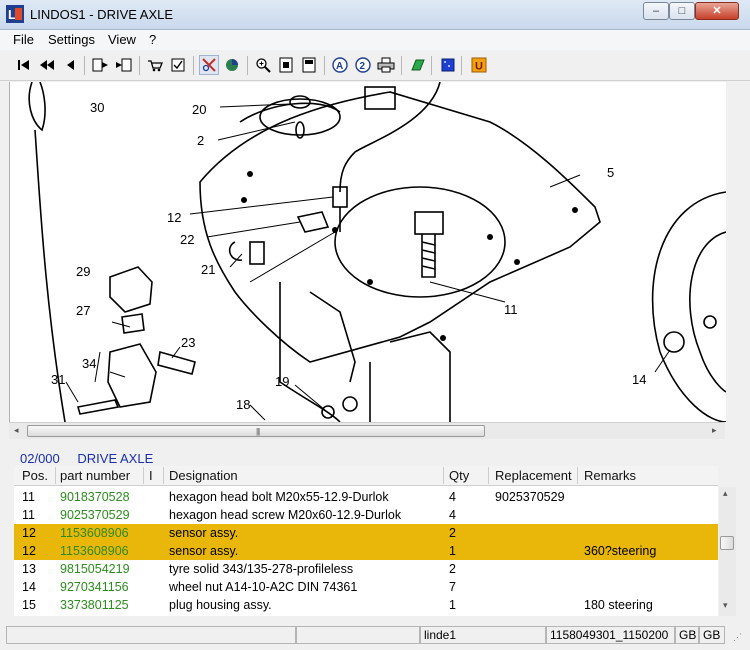 The width and height of the screenshot is (750, 650). I want to click on col-pos: Pos., so click(35, 475).